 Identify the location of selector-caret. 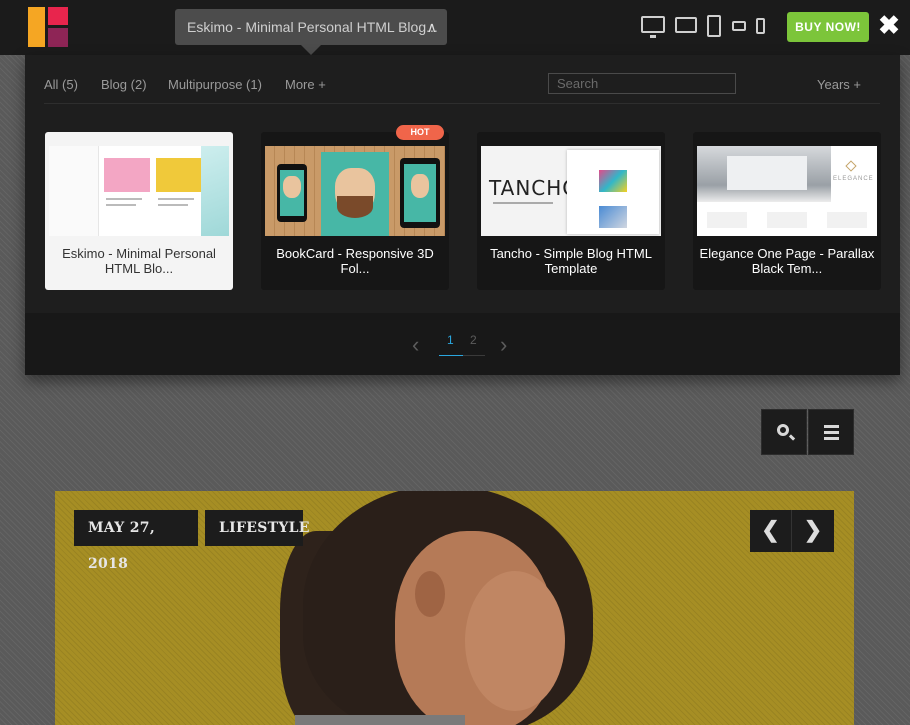
(311, 50).